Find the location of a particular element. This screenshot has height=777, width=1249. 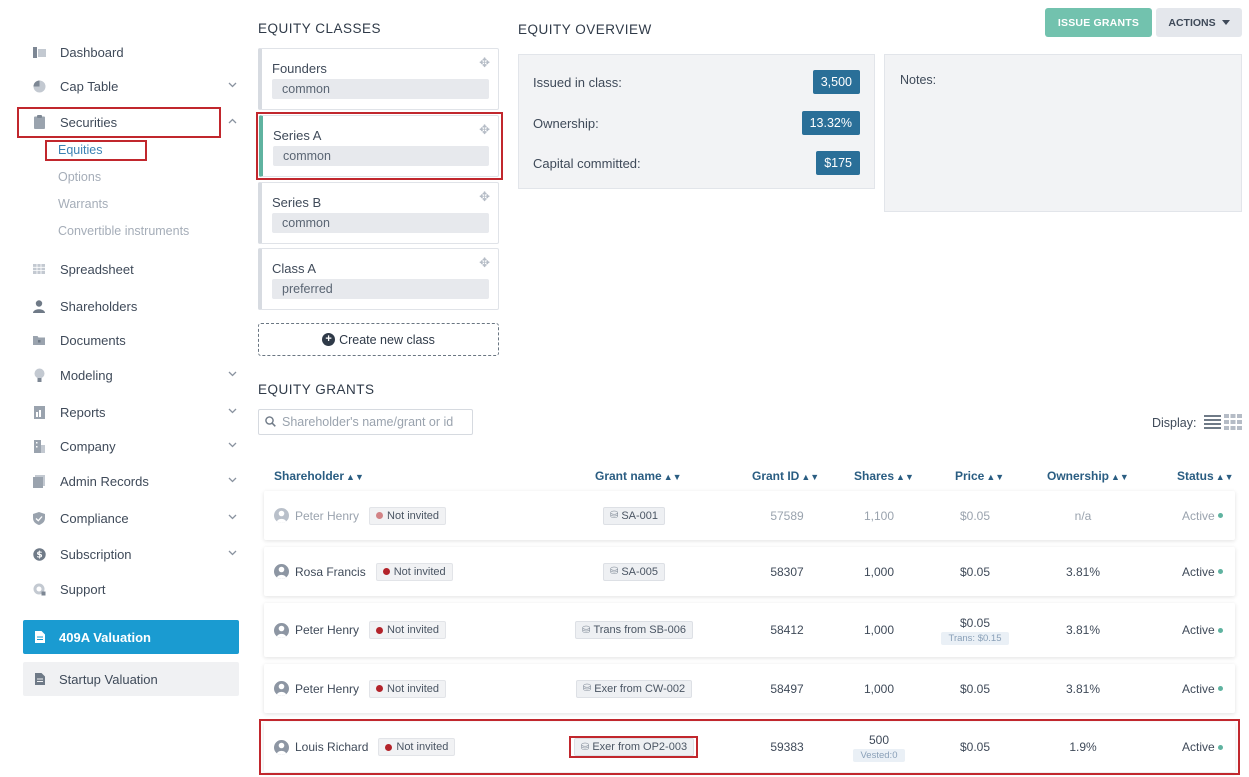

column-header-shareholder: Shareholder ▲▼ is located at coordinates (319, 476).